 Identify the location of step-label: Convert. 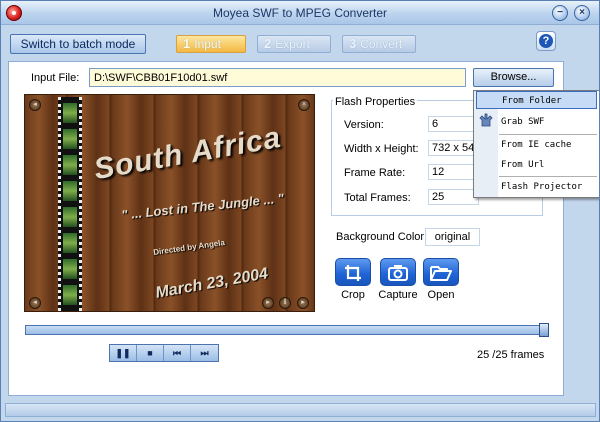
(381, 44).